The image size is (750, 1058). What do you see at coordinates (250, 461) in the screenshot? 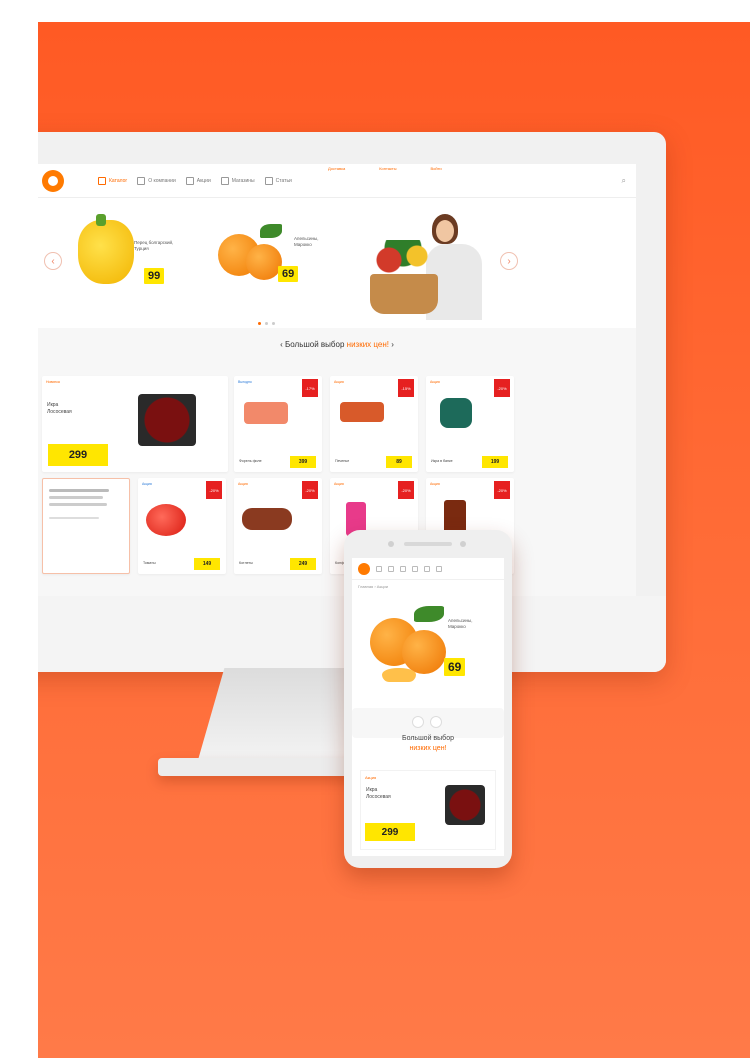
I see `product-name: Форель филе` at bounding box center [250, 461].